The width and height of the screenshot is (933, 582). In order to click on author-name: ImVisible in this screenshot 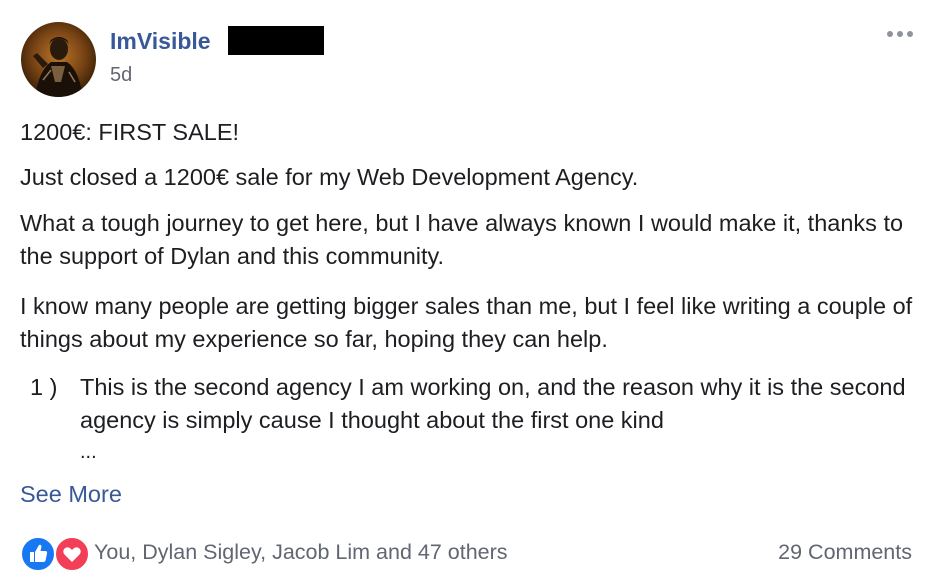, I will do `click(160, 41)`.